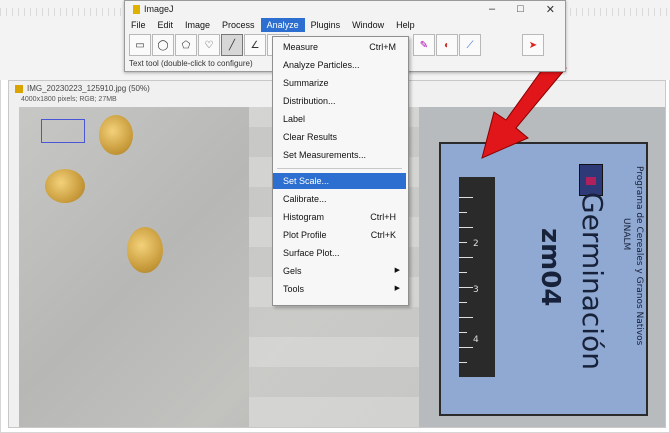 The image size is (670, 433). Describe the element at coordinates (592, 281) in the screenshot. I see `label-title: Germinación` at that location.